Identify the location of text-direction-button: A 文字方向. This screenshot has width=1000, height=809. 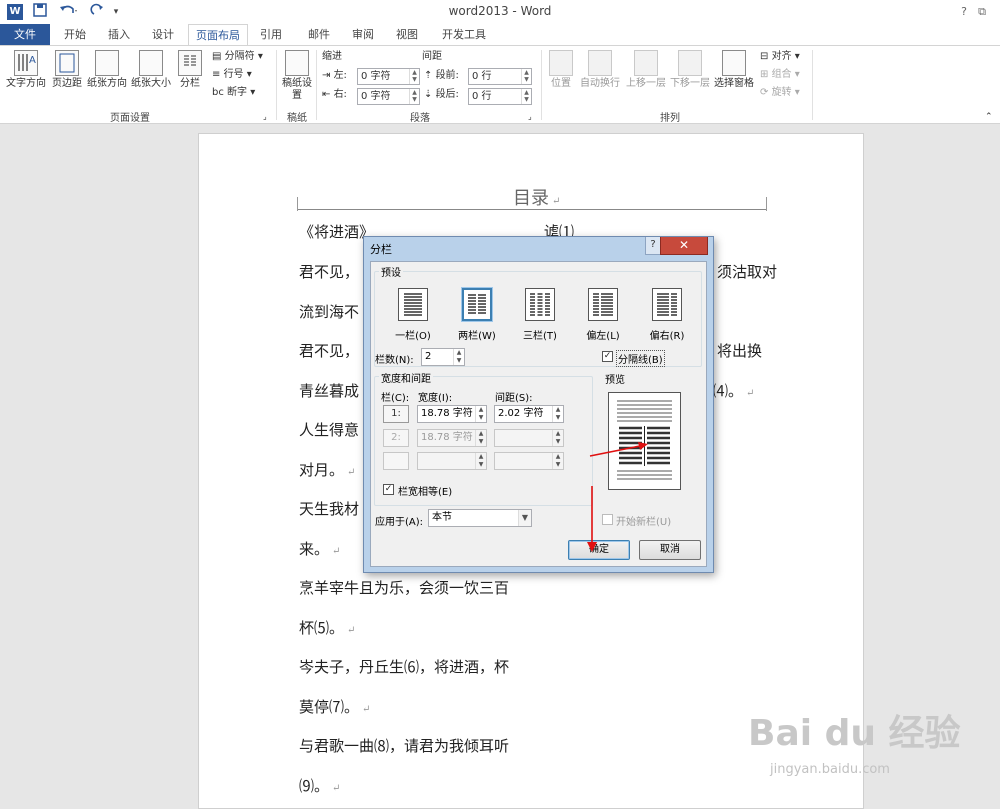
(26, 70).